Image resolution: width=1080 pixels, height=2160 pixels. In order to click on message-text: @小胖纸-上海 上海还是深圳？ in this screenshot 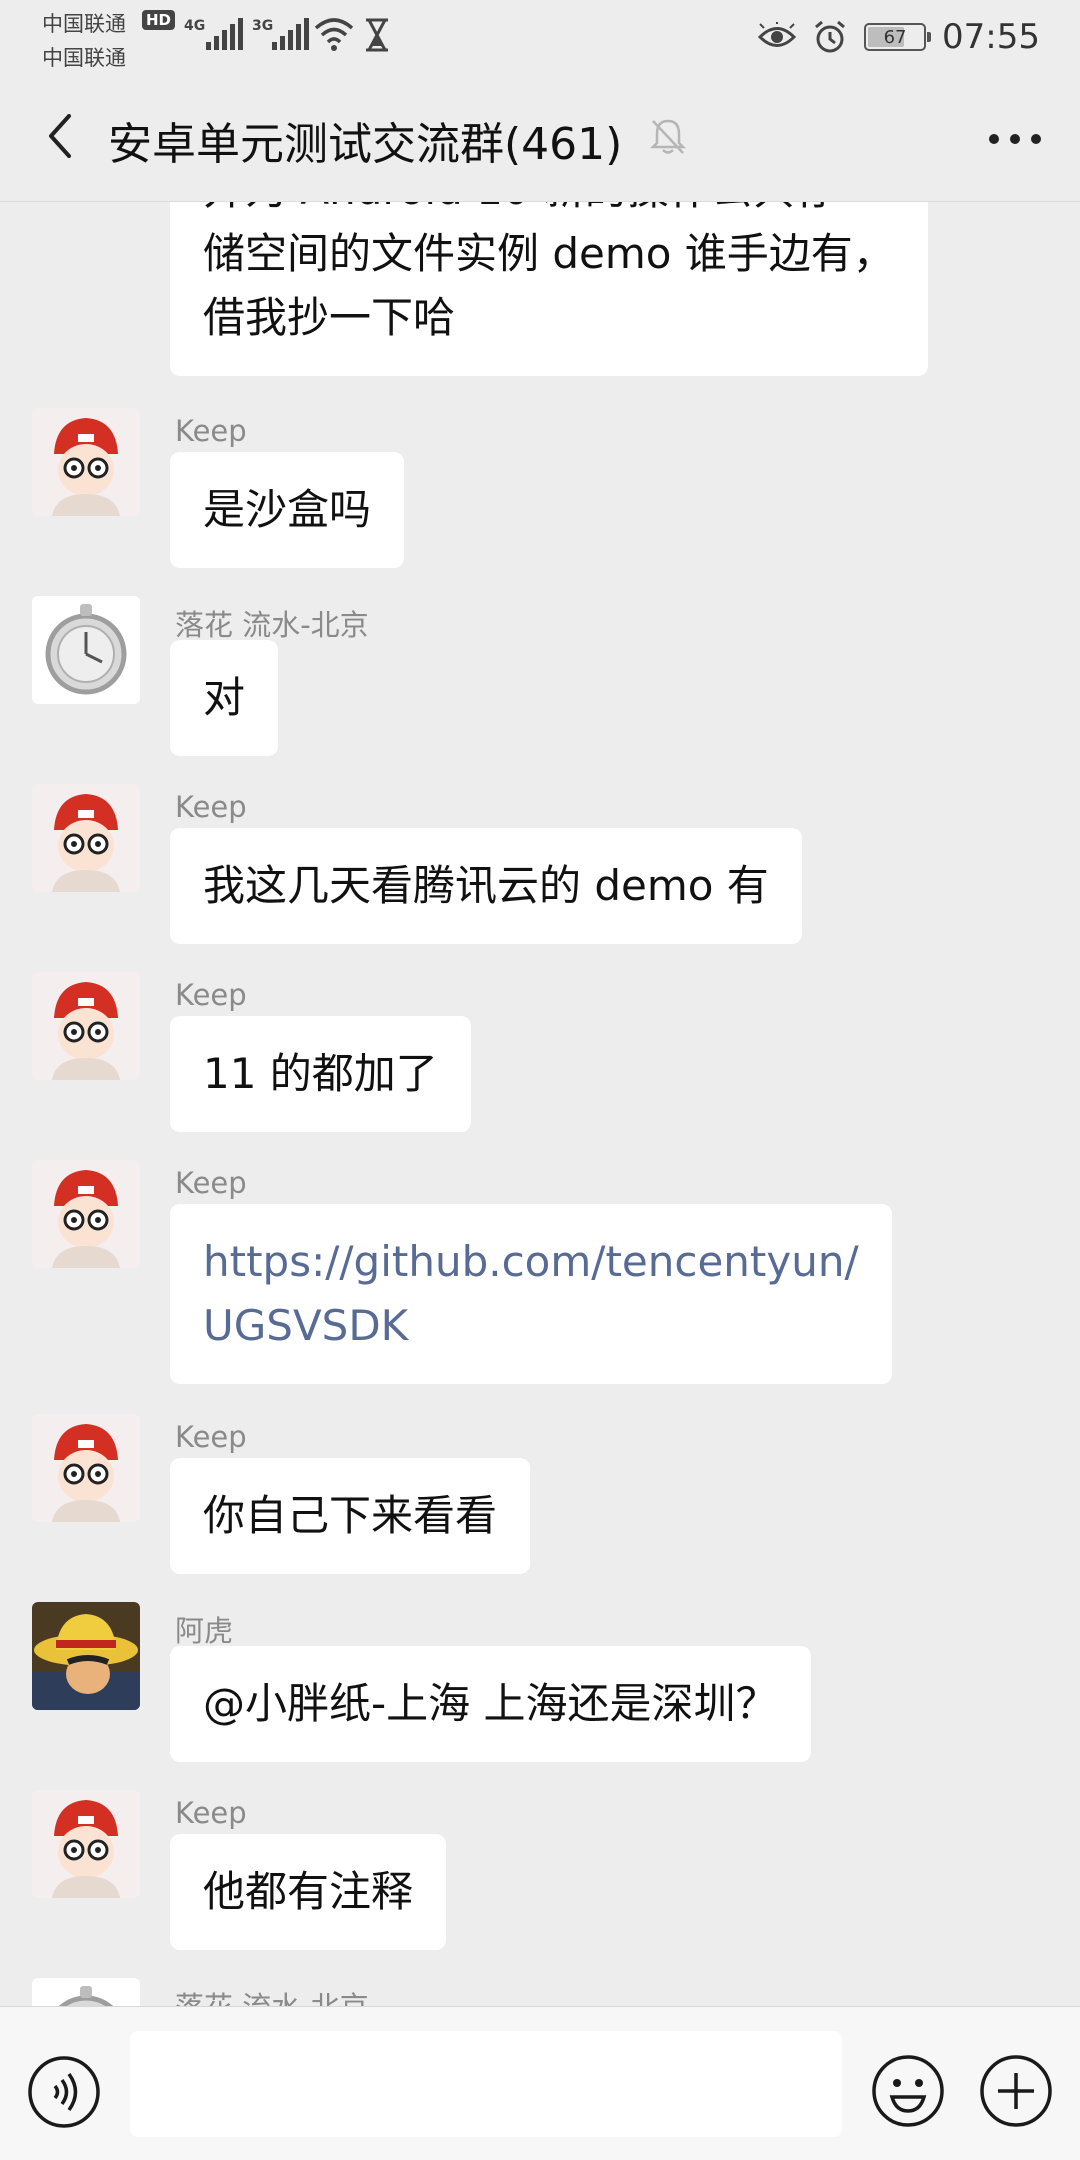, I will do `click(490, 1703)`.